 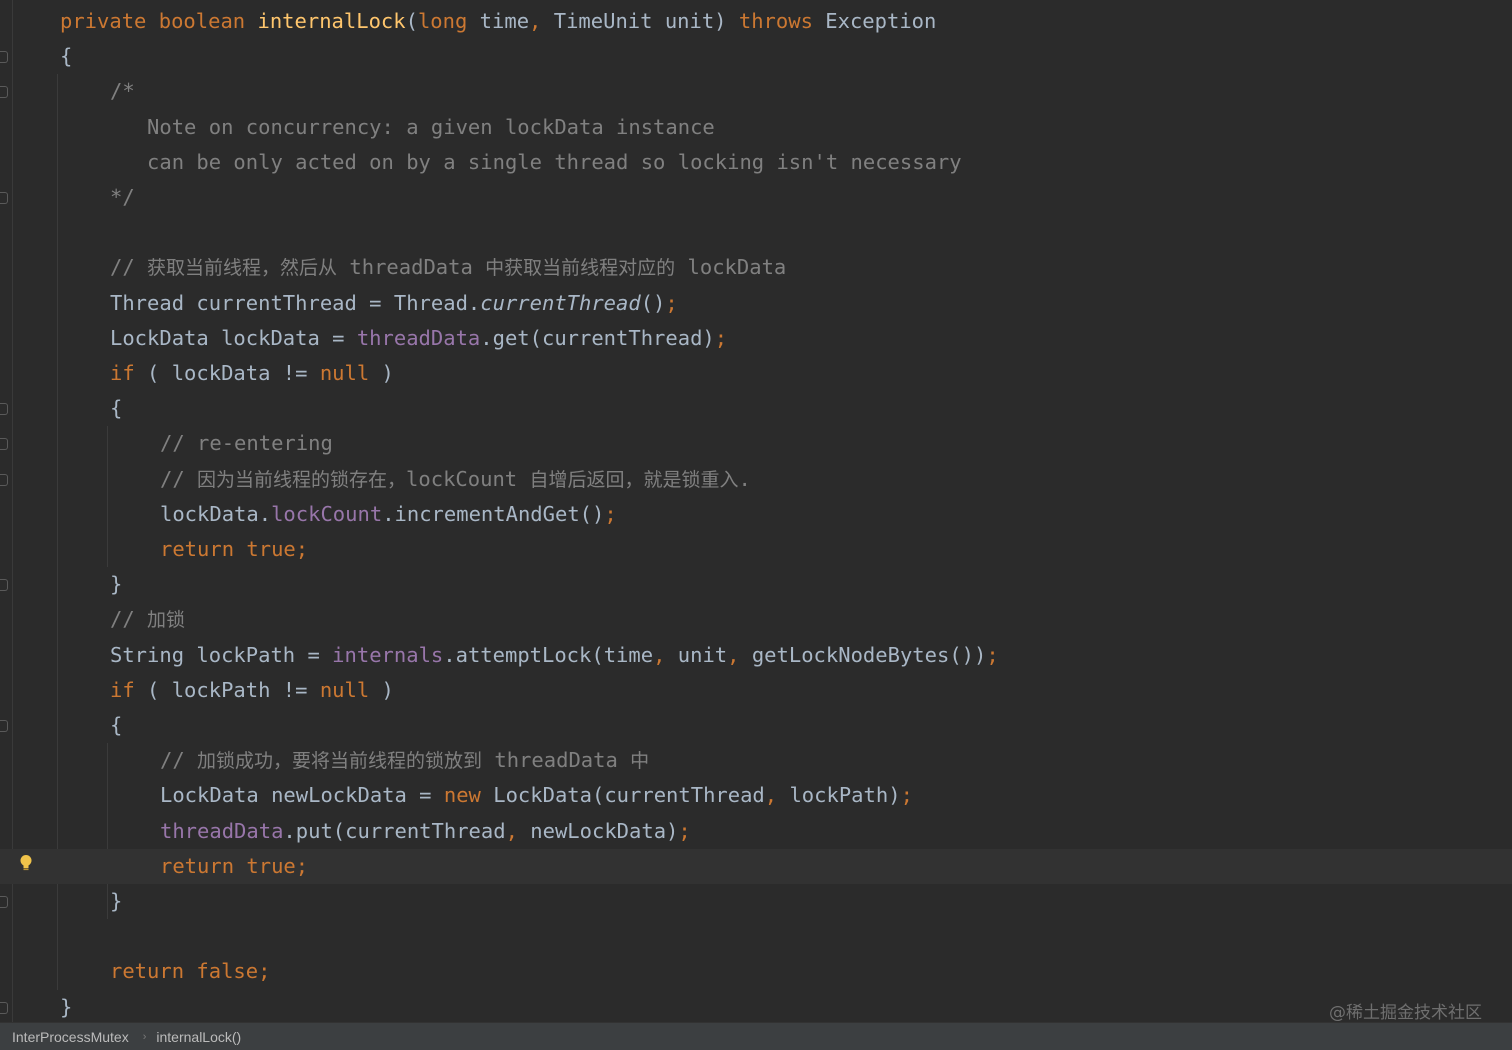 What do you see at coordinates (580, 268) in the screenshot?
I see `code-token: 中获取当前线程对应的` at bounding box center [580, 268].